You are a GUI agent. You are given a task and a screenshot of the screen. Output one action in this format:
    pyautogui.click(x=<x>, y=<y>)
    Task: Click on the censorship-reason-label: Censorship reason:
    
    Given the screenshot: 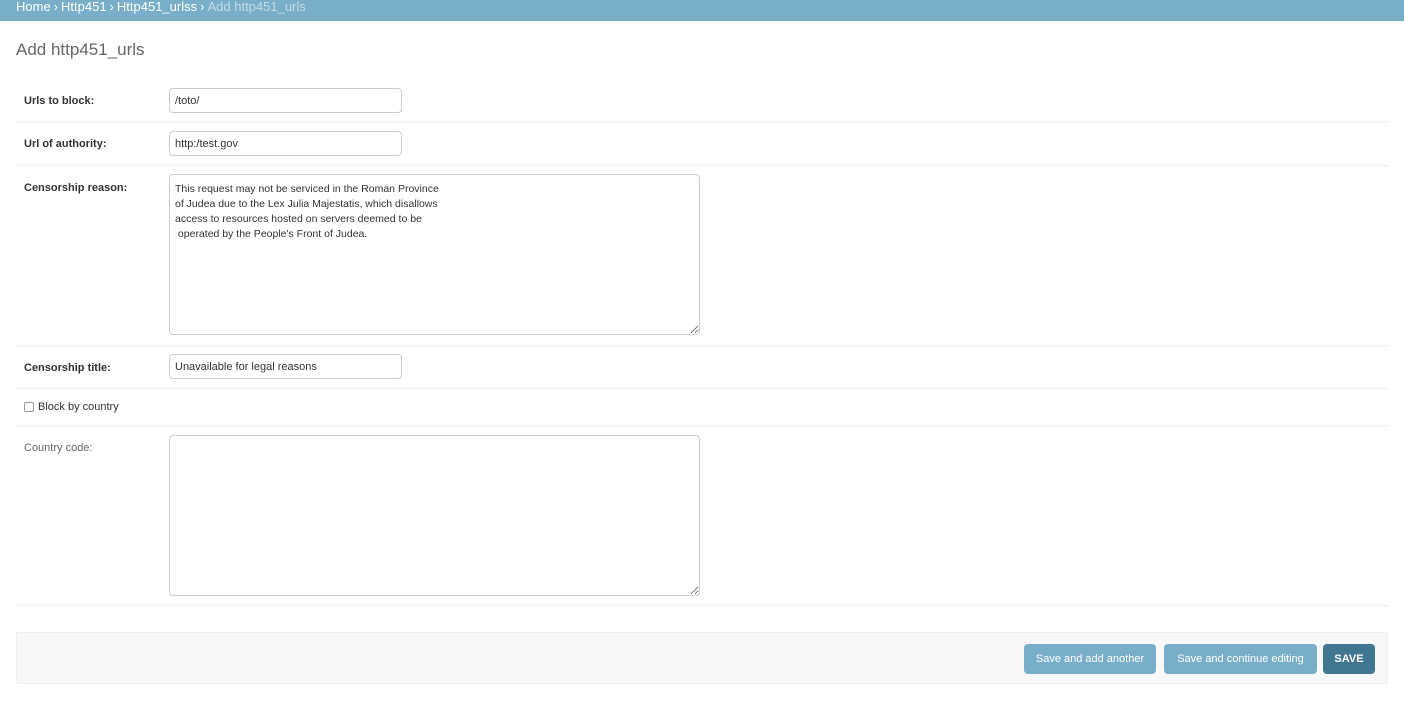 What is the action you would take?
    pyautogui.click(x=76, y=188)
    